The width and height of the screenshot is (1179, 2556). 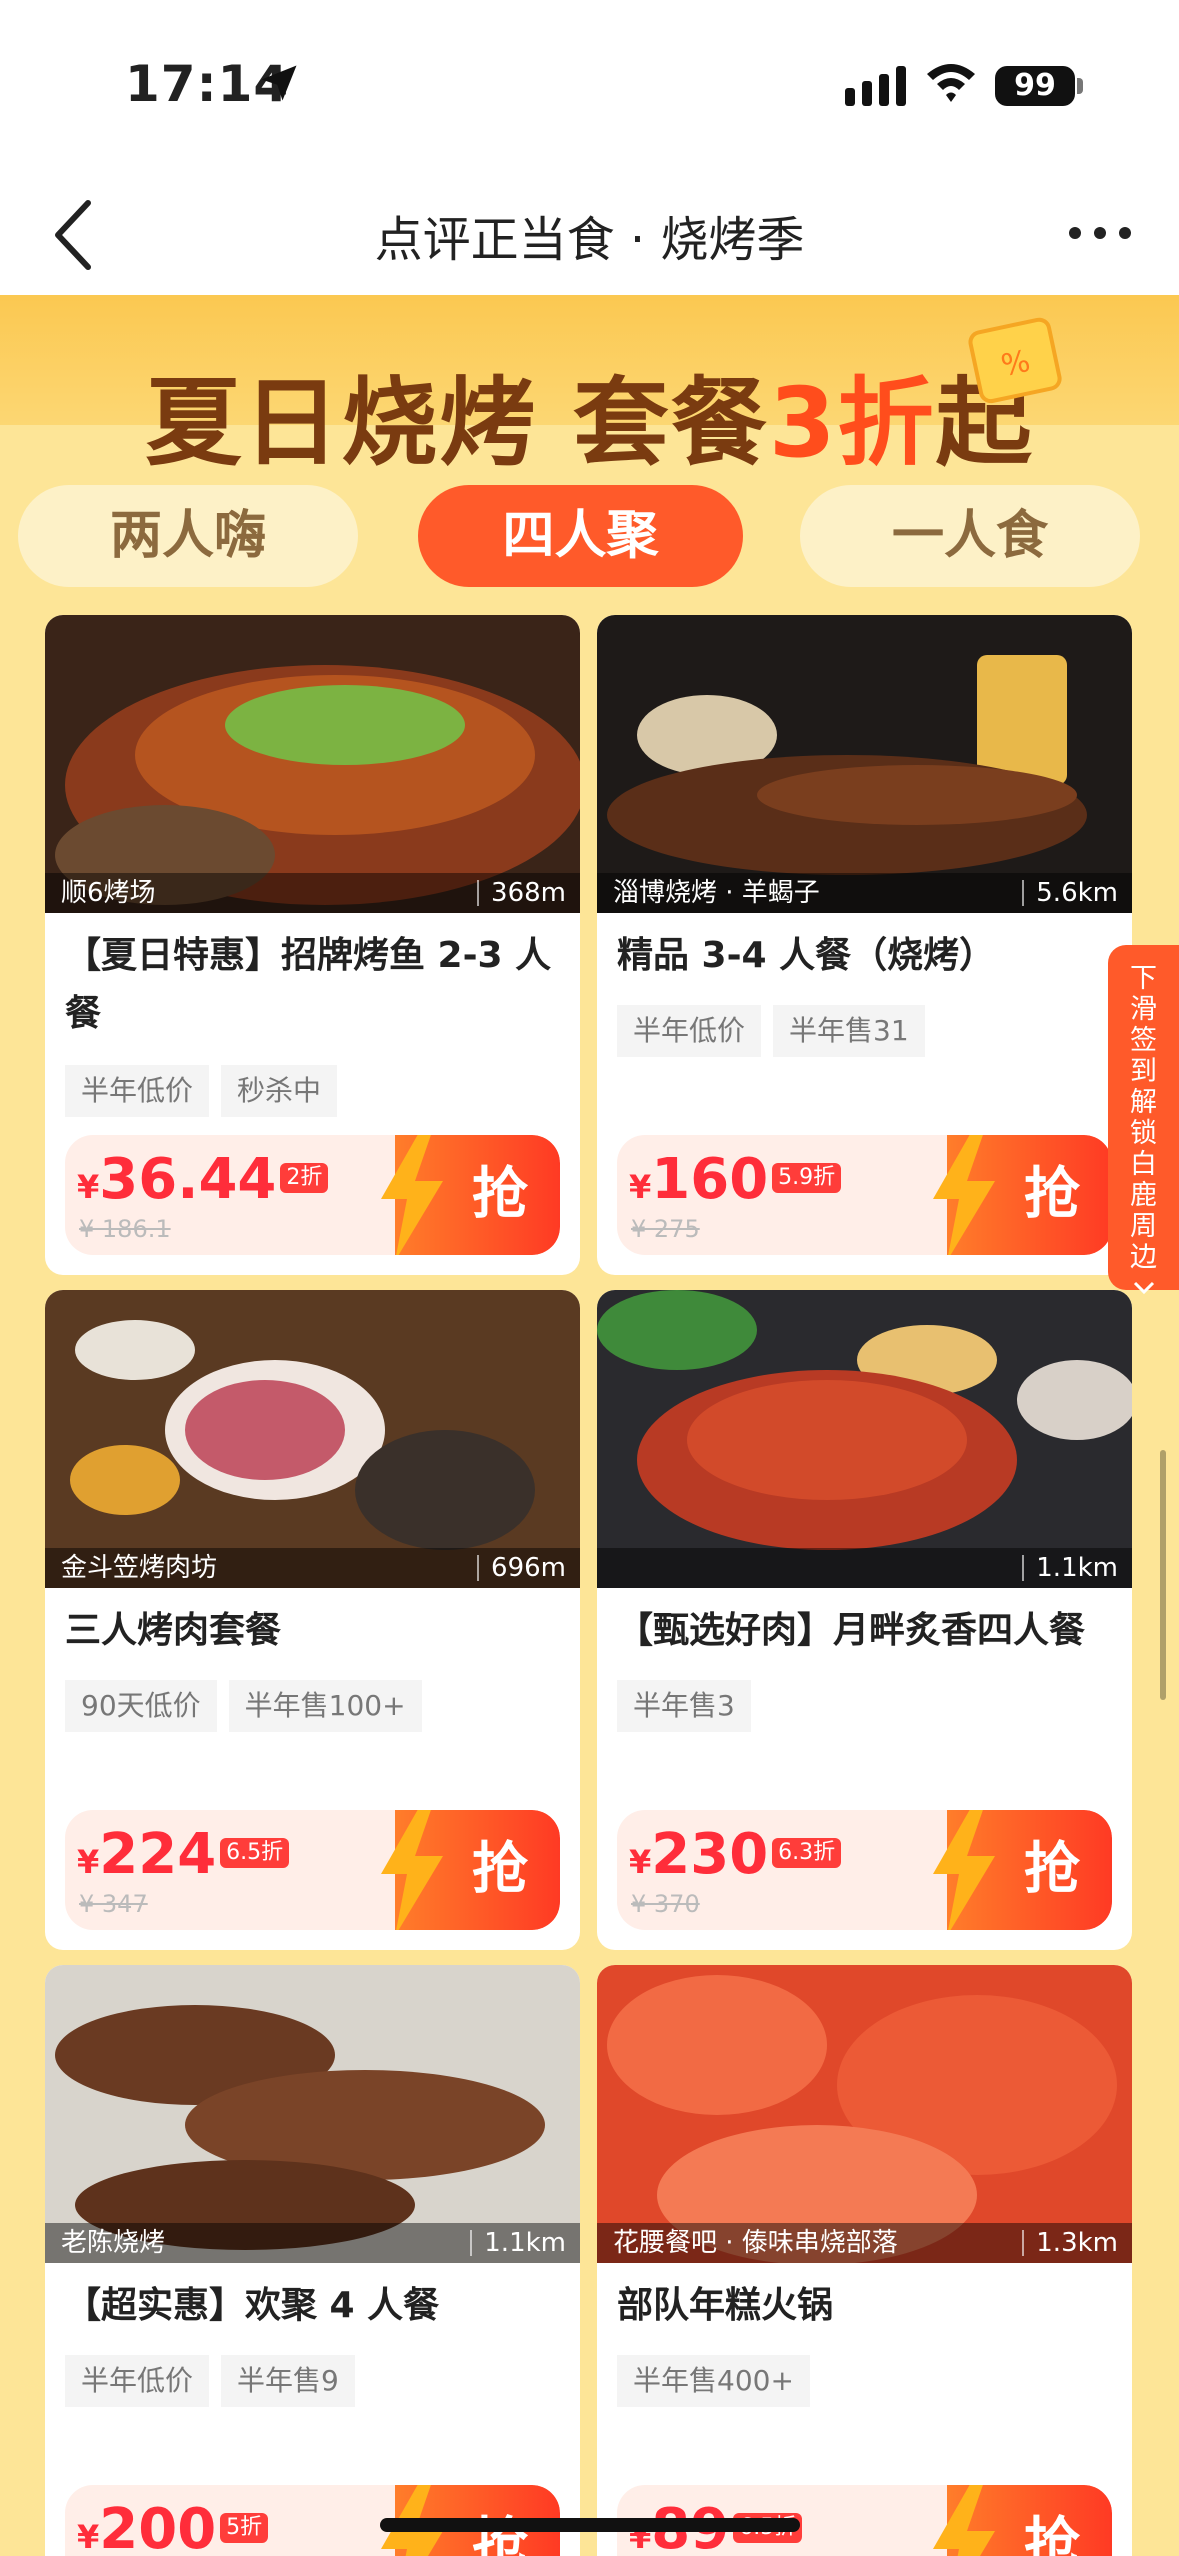 What do you see at coordinates (216, 2381) in the screenshot?
I see `tag-list: 半年低价 半年售9` at bounding box center [216, 2381].